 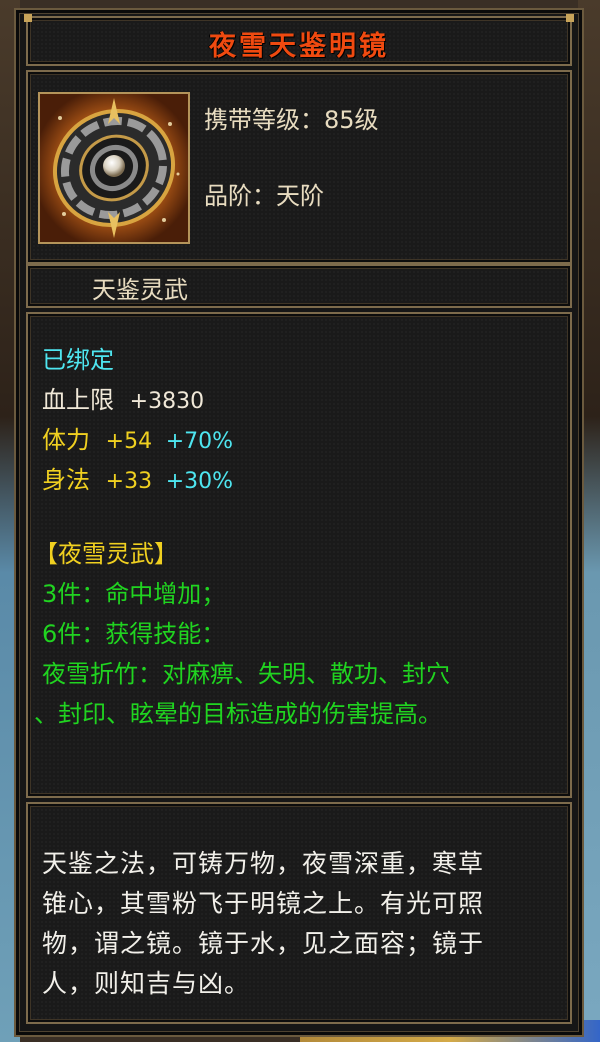 What do you see at coordinates (238, 714) in the screenshot?
I see `set-skill-line-2: 、封印、眩晕的目标造成的伤害提高。` at bounding box center [238, 714].